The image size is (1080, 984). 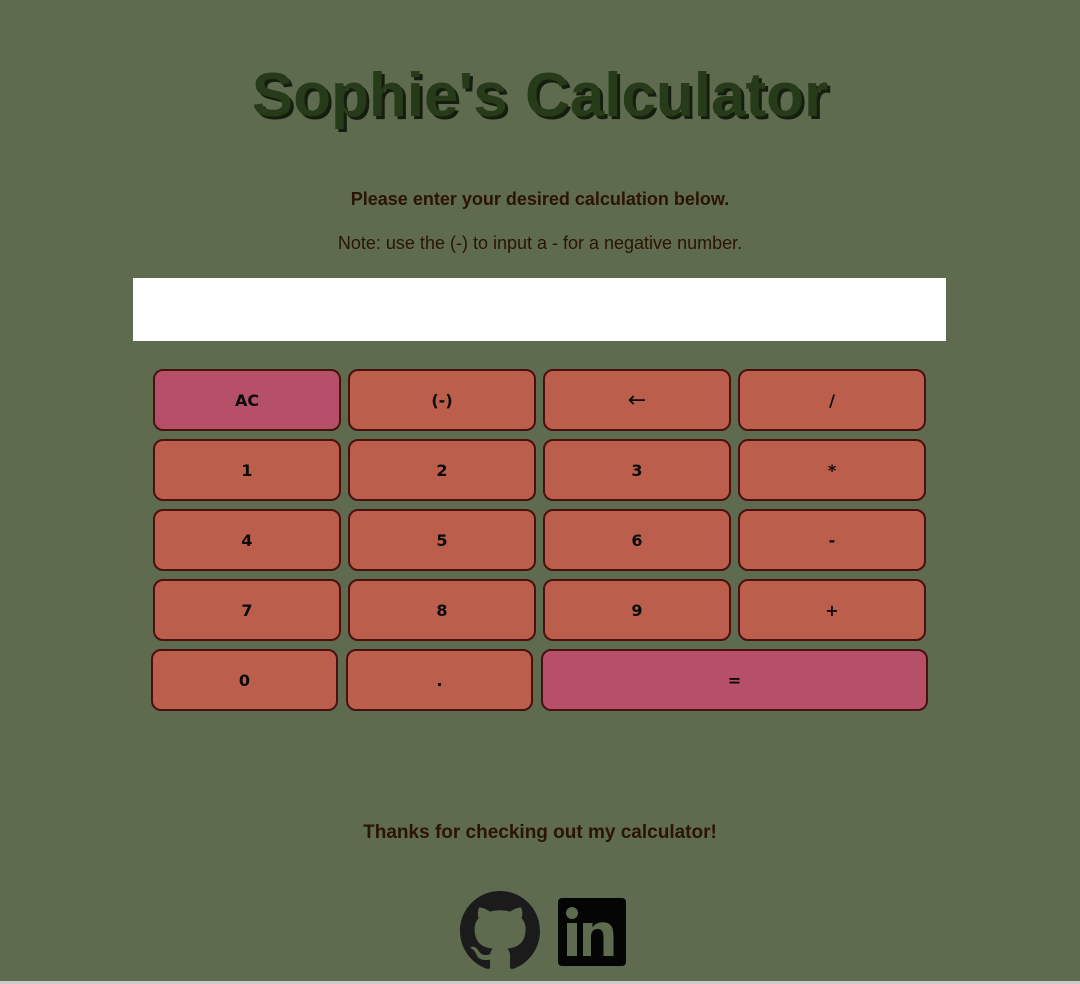 I want to click on digit-9-button: 9, so click(x=637, y=610).